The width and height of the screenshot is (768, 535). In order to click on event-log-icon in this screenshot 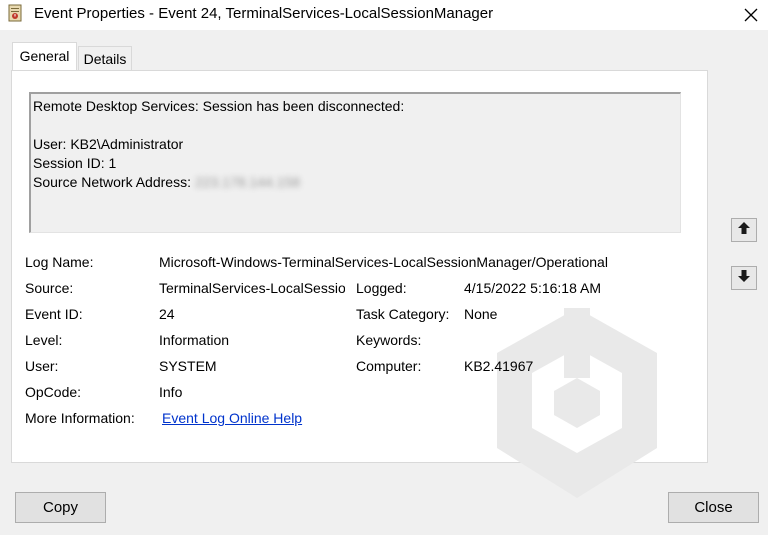, I will do `click(15, 13)`.